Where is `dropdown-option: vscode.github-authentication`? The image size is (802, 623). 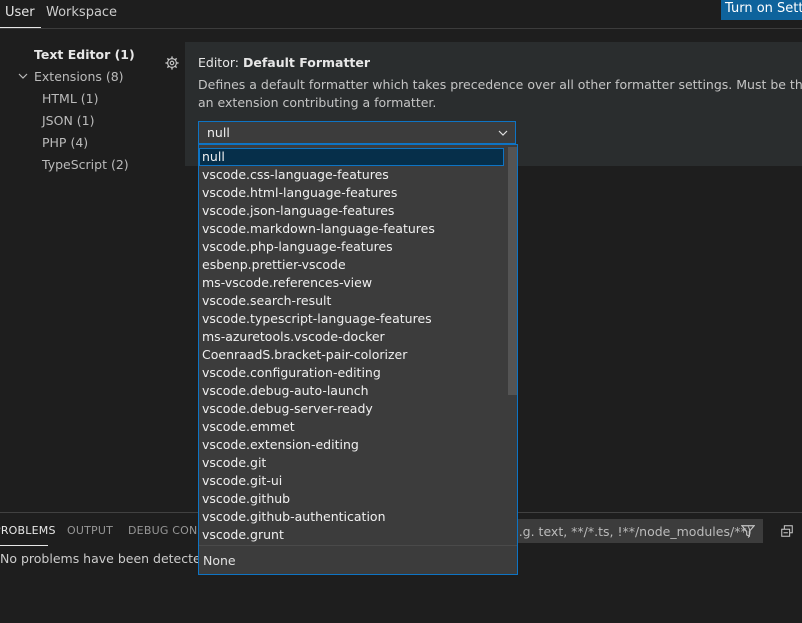 dropdown-option: vscode.github-authentication is located at coordinates (351, 517).